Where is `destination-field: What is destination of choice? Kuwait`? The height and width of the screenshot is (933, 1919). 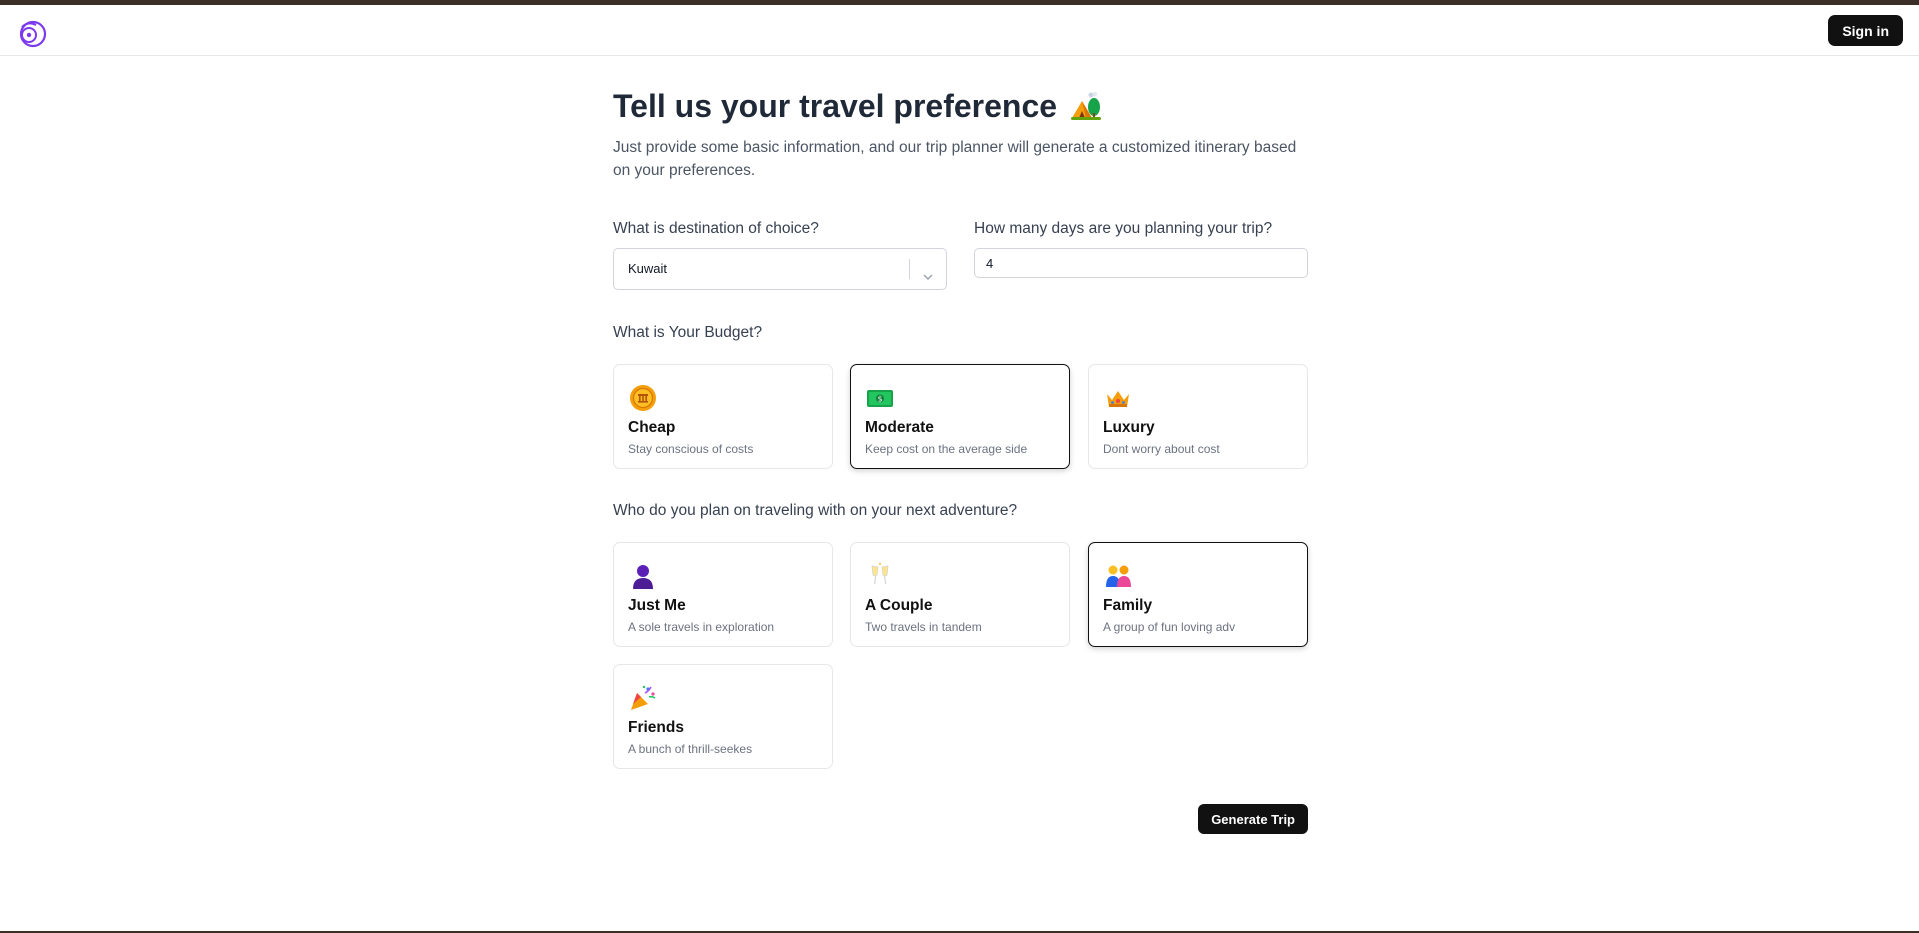
destination-field: What is destination of choice? Kuwait is located at coordinates (780, 254).